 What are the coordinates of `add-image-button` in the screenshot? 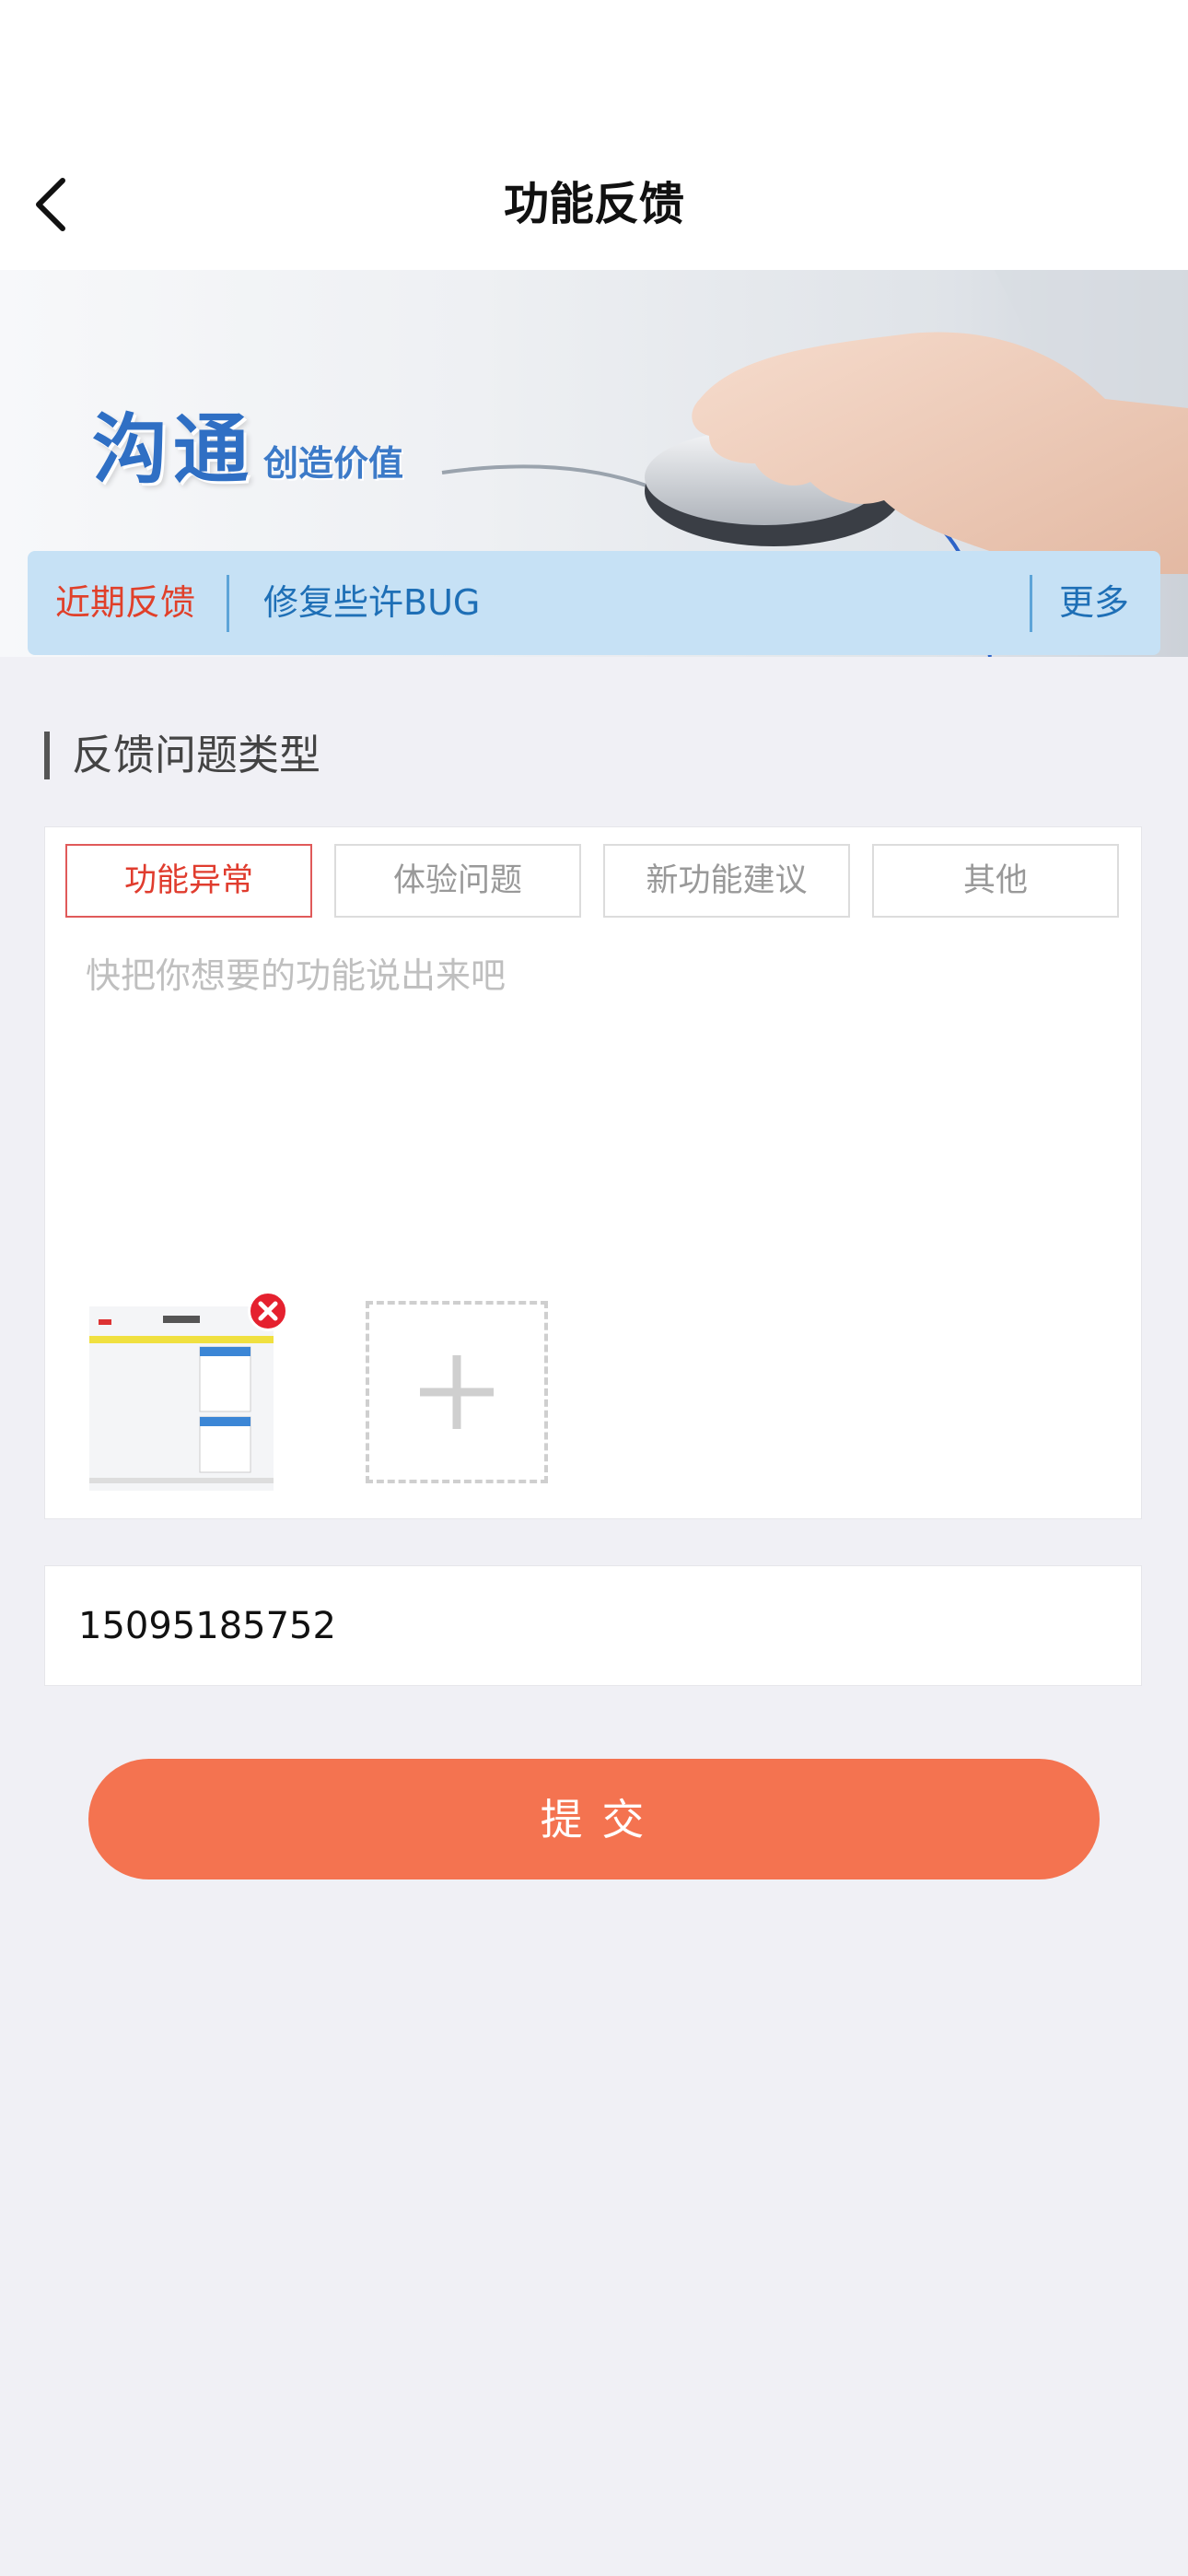 It's located at (457, 1392).